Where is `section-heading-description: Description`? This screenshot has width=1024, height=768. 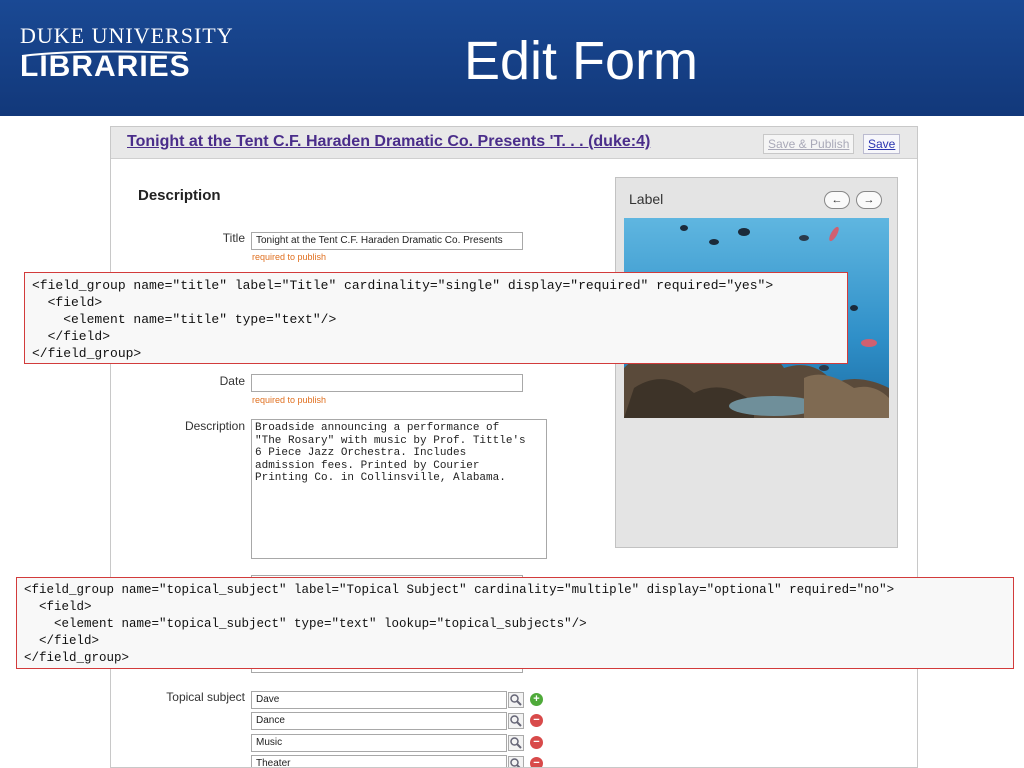 section-heading-description: Description is located at coordinates (179, 195).